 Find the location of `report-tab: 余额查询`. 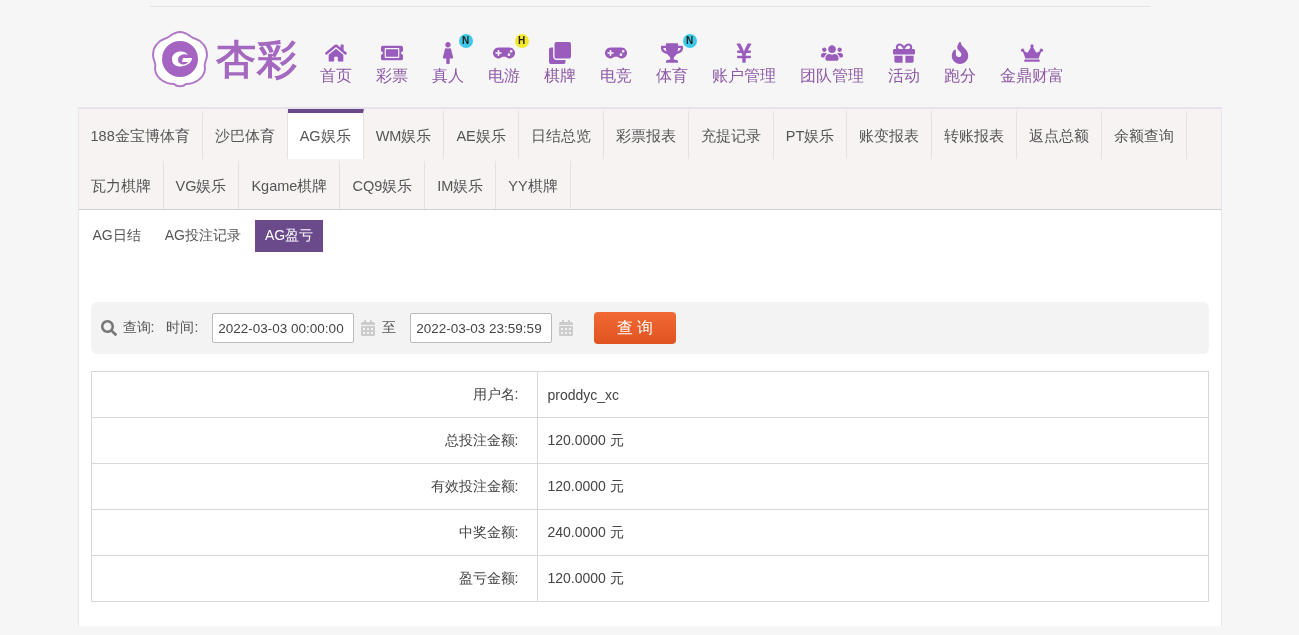

report-tab: 余额查询 is located at coordinates (1145, 134).